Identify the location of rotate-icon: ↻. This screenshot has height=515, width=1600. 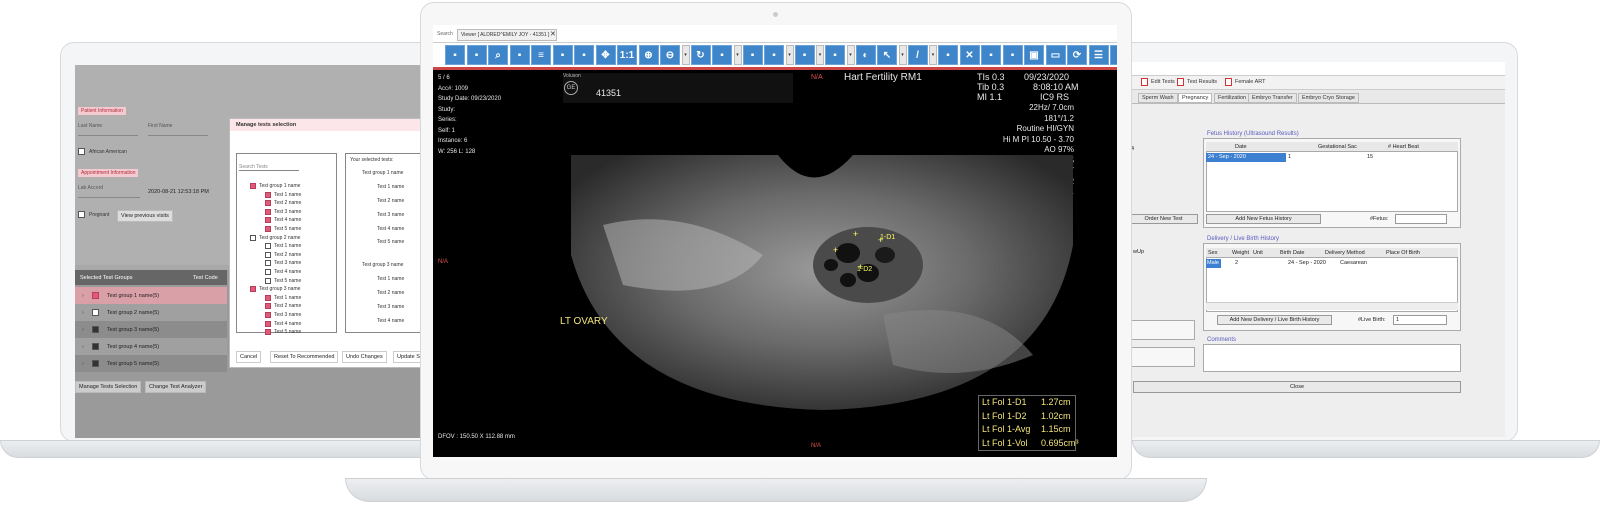
(700, 55).